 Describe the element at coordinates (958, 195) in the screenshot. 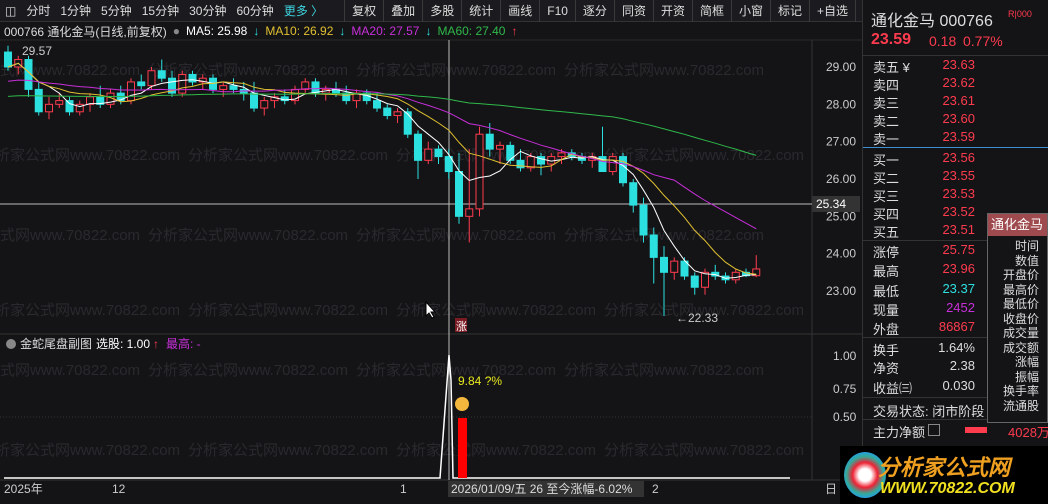

I see `order-book-row: 买三 23.53` at that location.